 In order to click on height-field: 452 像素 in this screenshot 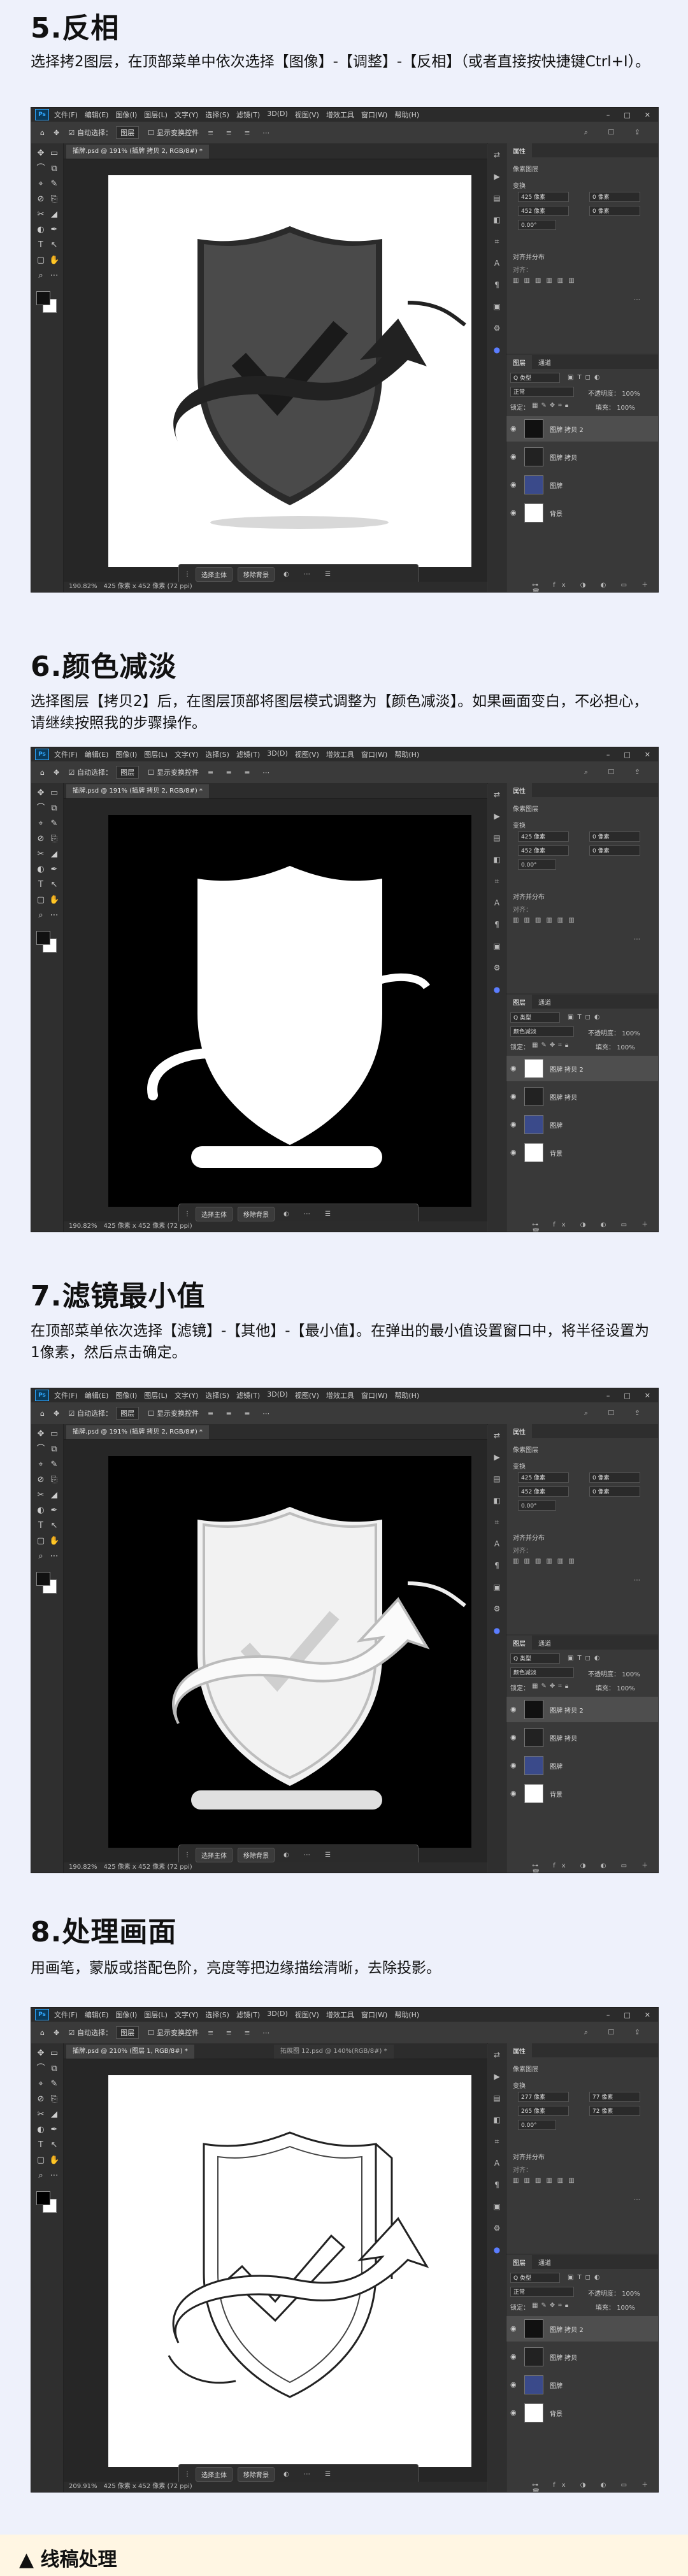, I will do `click(543, 850)`.